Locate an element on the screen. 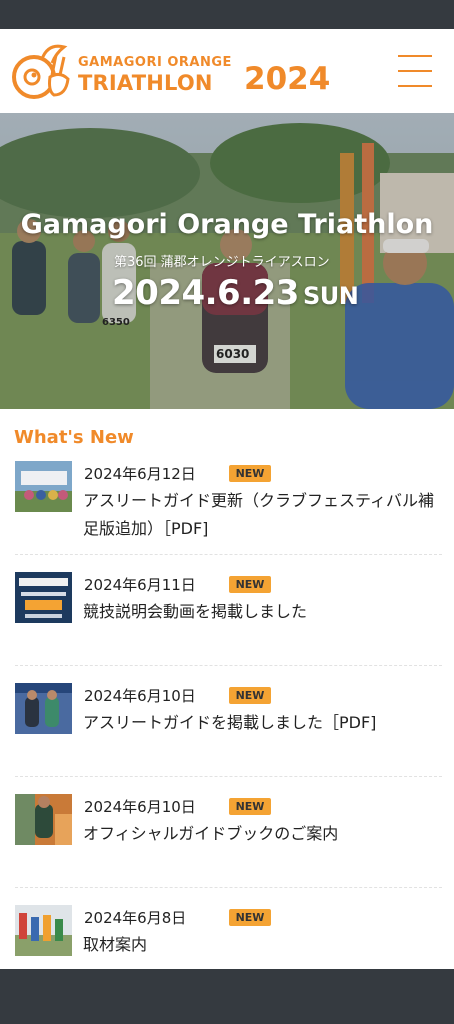 Image resolution: width=454 pixels, height=1024 pixels. site-logo: Gamagori Orange TRIATHLON 2024 is located at coordinates (171, 72).